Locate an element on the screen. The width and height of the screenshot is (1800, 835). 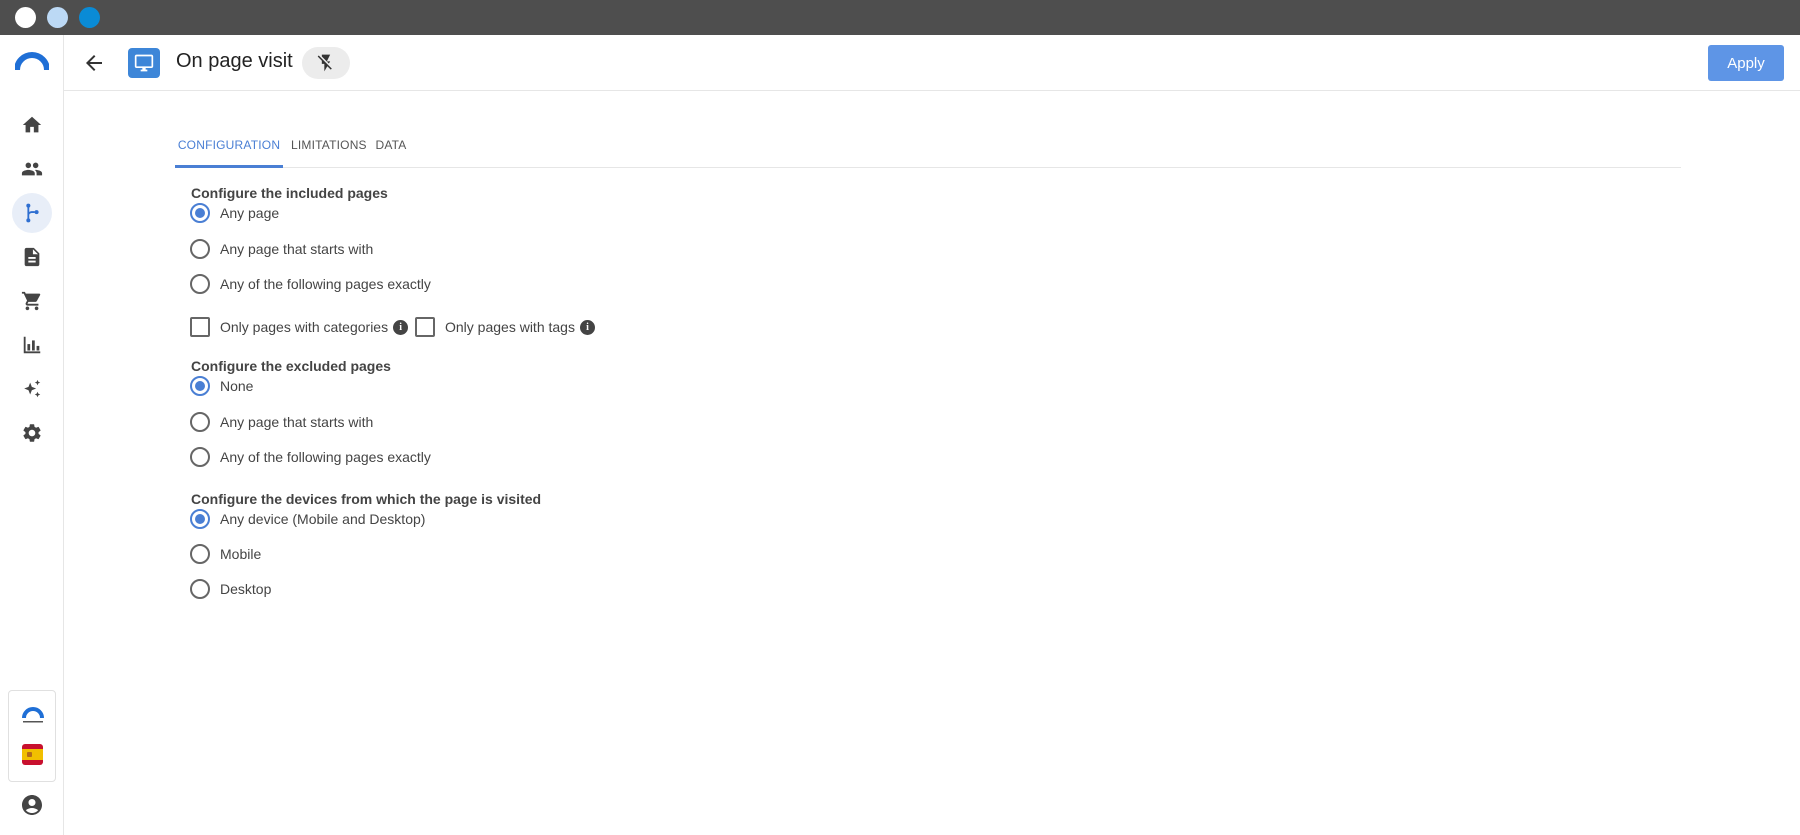
sidebar-item-contacts is located at coordinates (32, 169).